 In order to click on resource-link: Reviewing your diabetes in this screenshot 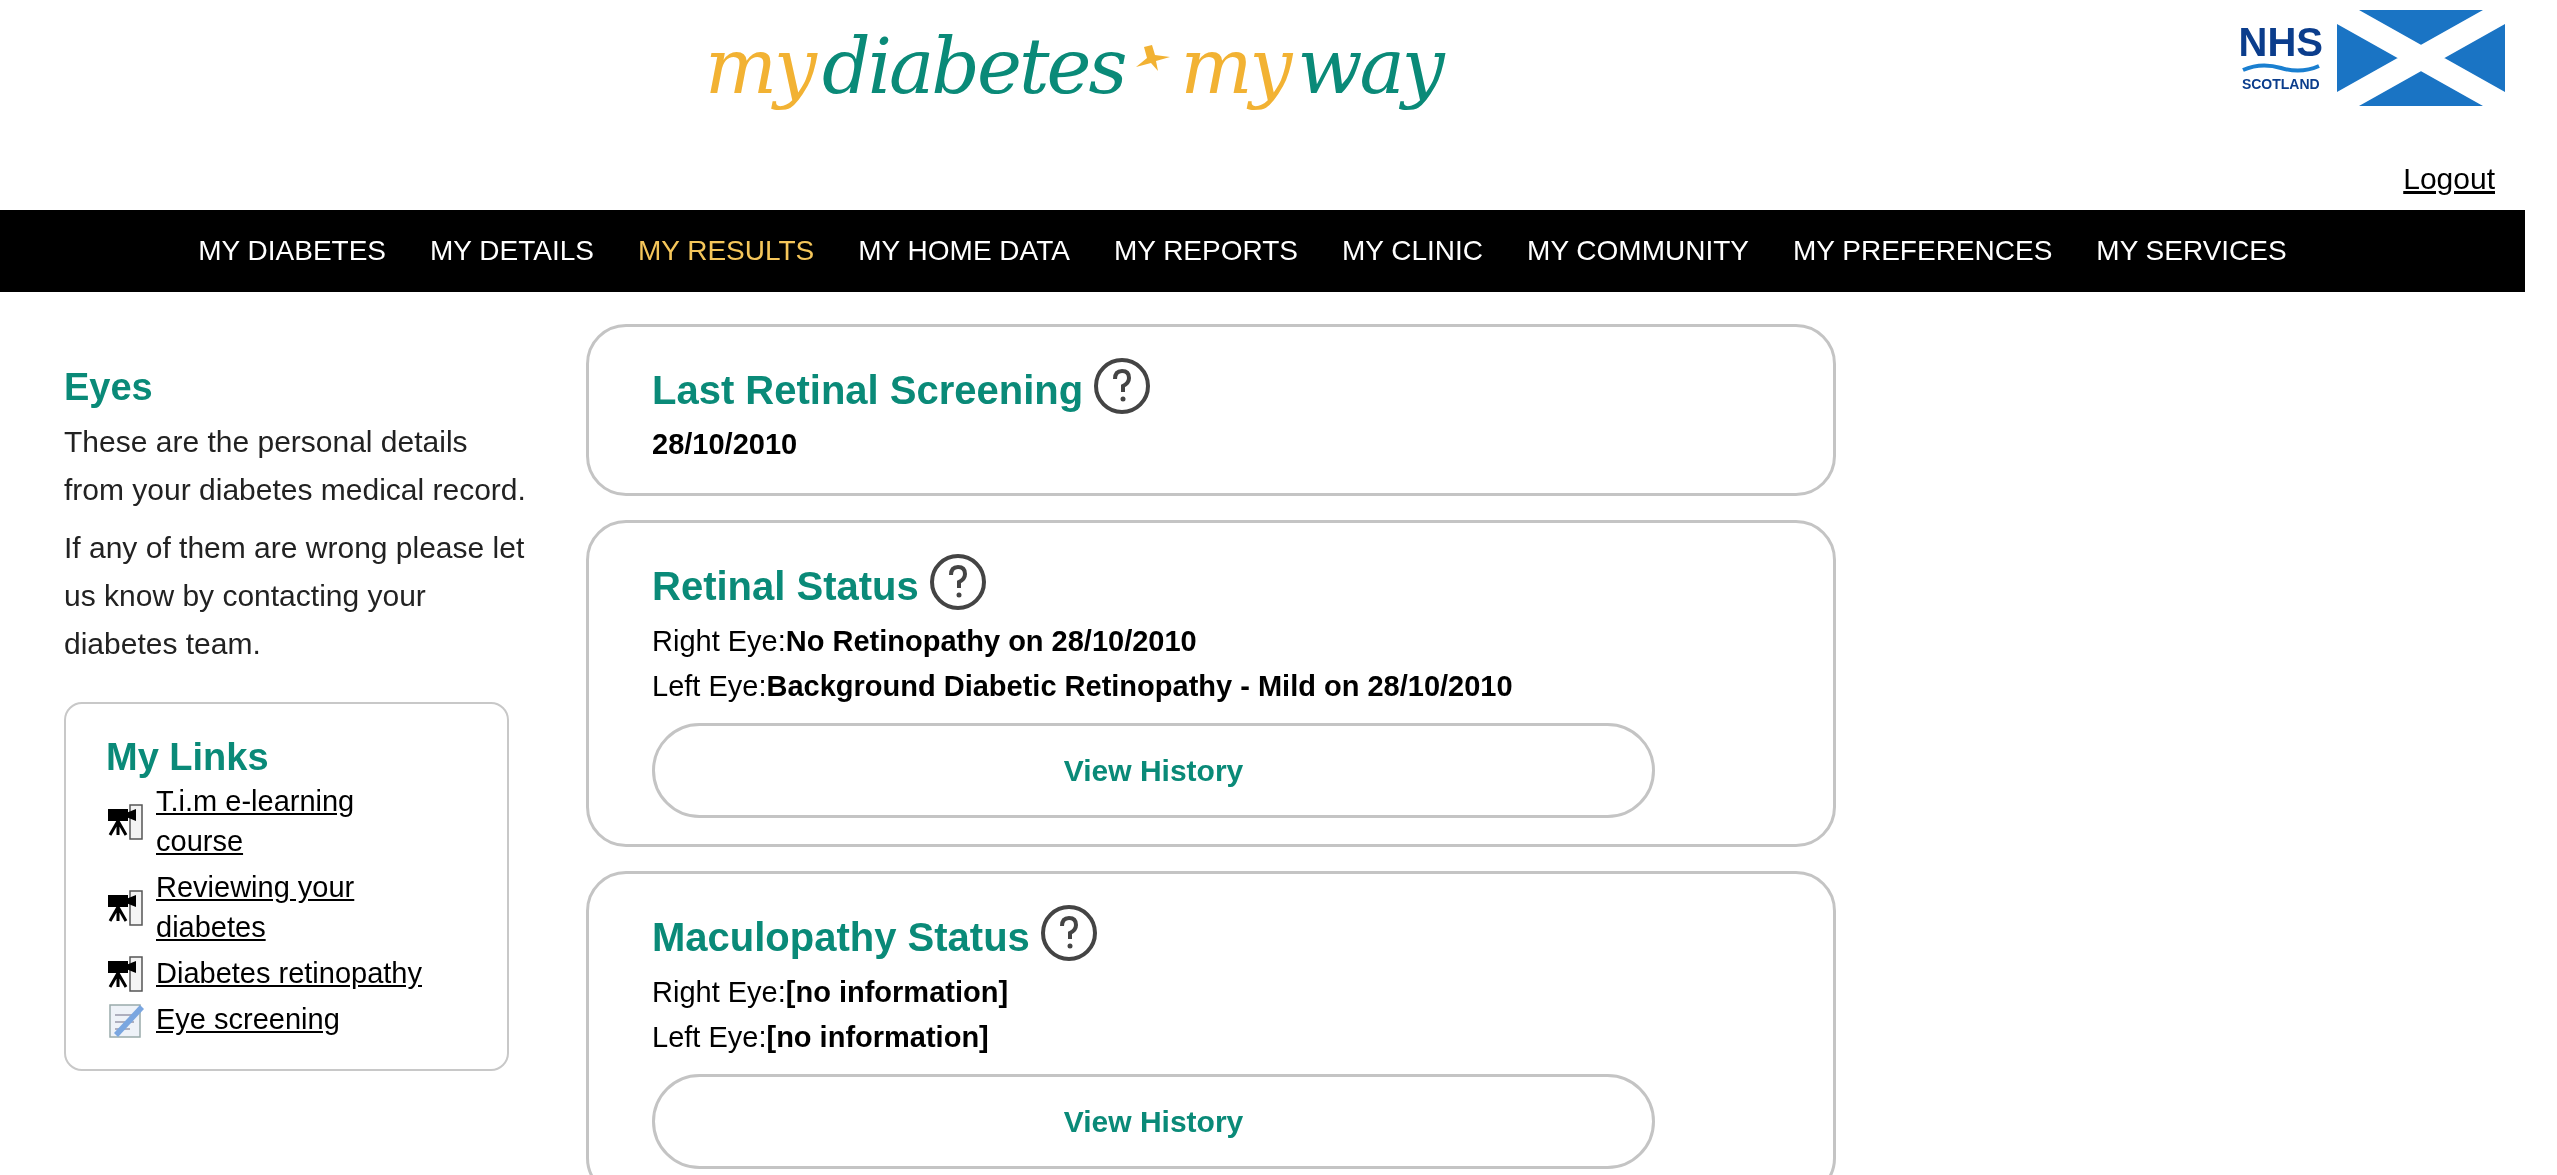, I will do `click(301, 907)`.